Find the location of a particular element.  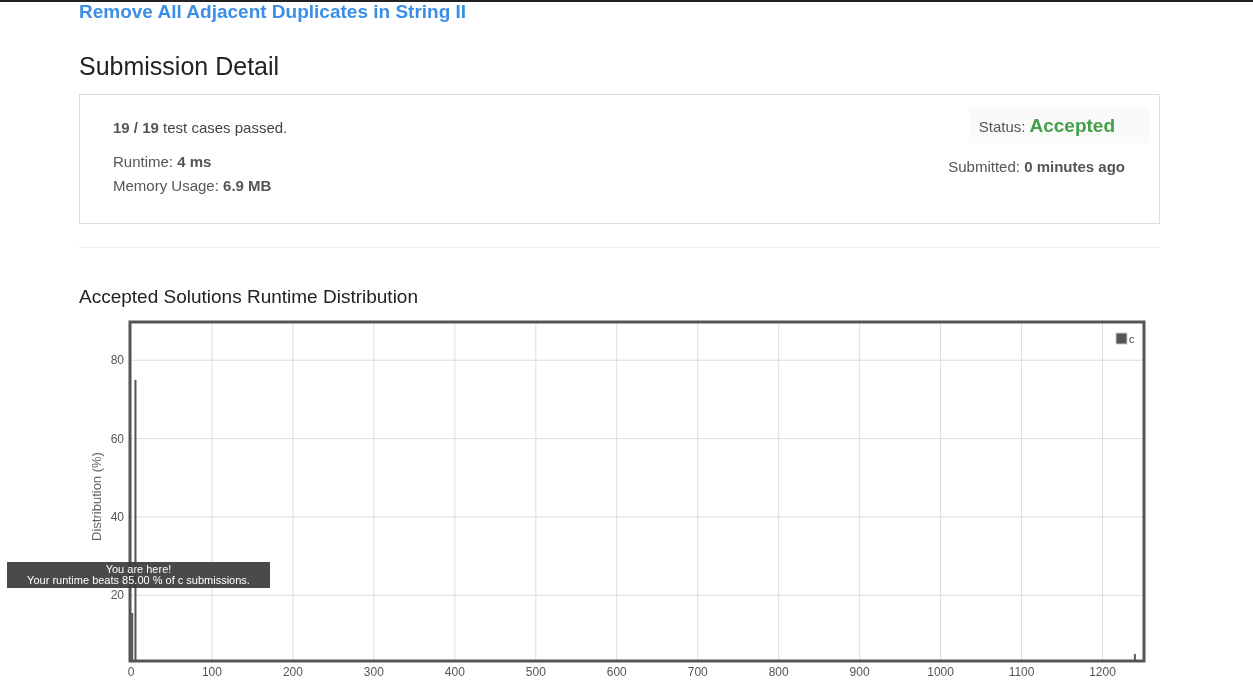

x-tick-label: 300 is located at coordinates (373, 672).